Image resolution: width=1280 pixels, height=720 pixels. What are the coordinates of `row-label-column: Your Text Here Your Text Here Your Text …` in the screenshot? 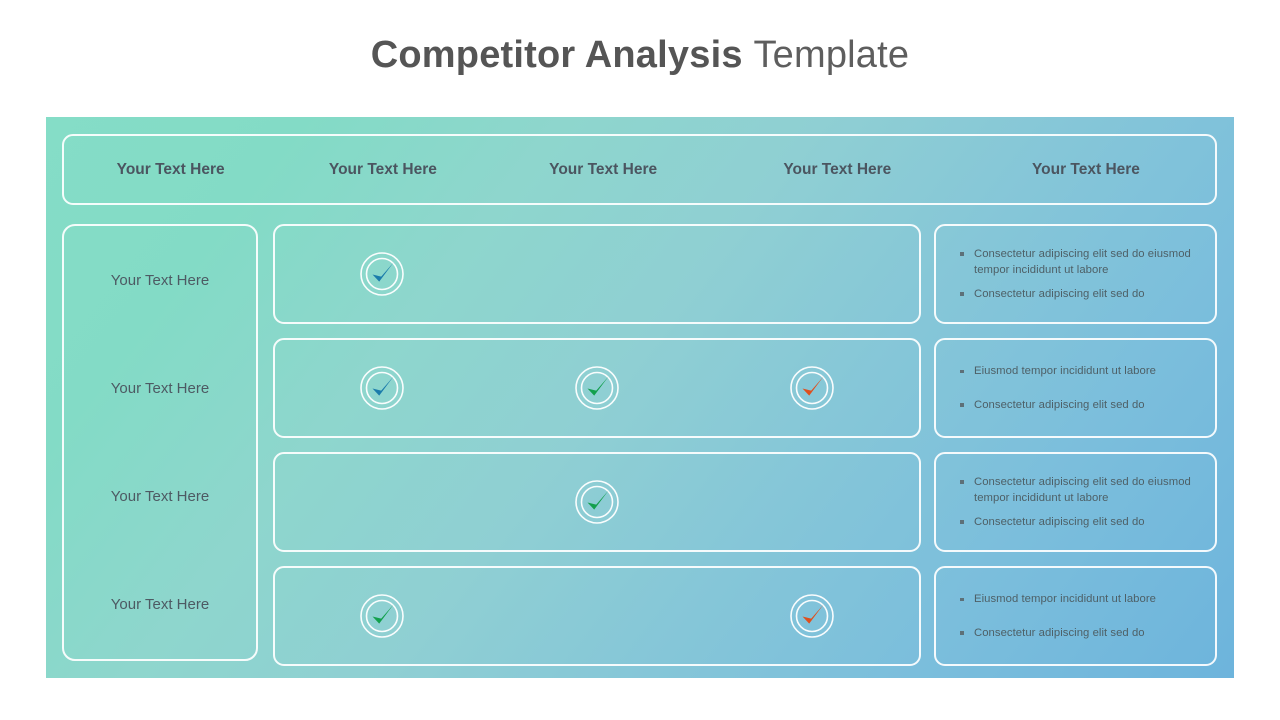 It's located at (160, 442).